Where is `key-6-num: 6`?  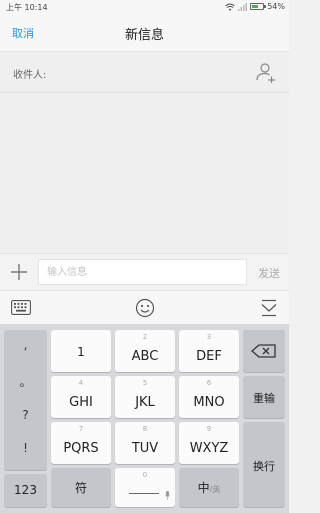 key-6-num: 6 is located at coordinates (209, 383).